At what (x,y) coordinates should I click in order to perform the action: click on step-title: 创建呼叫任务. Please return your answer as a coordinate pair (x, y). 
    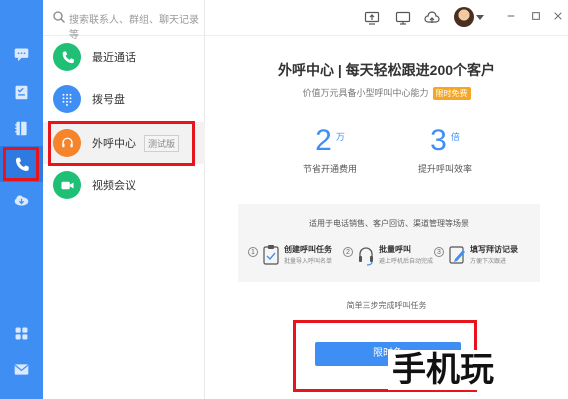
    Looking at the image, I should click on (308, 249).